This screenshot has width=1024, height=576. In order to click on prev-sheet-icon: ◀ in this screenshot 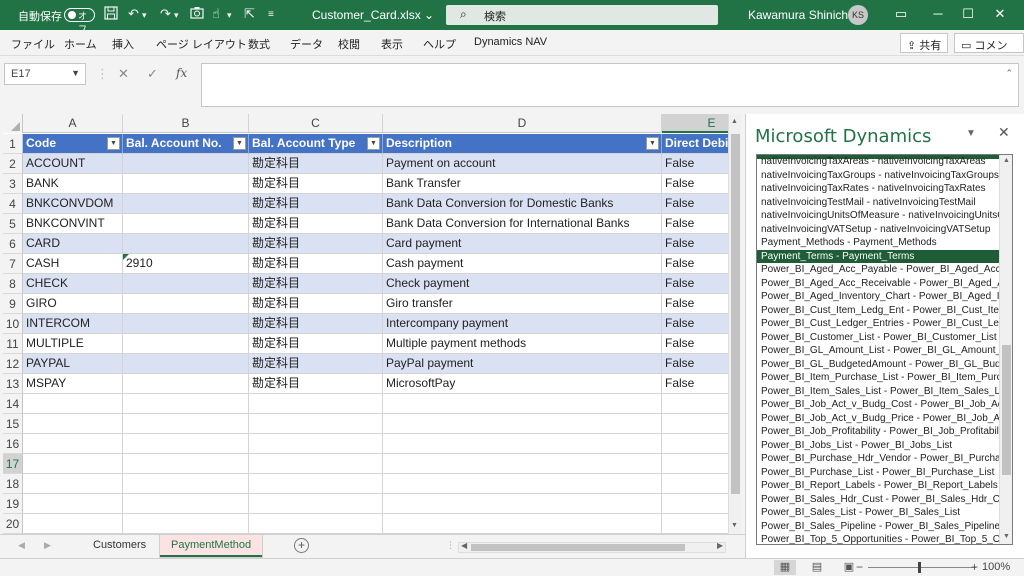, I will do `click(21, 545)`.